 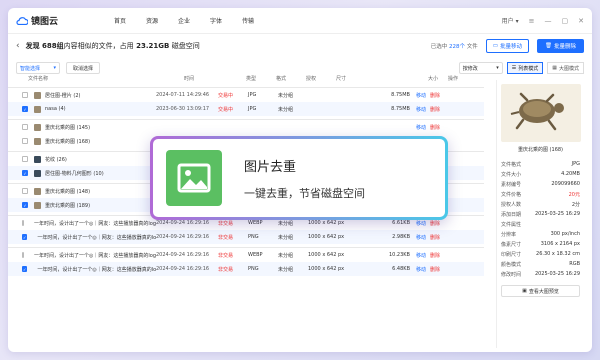 I want to click on window-controls: 用户 ▾ ≡ — ▢ ✕, so click(x=543, y=21).